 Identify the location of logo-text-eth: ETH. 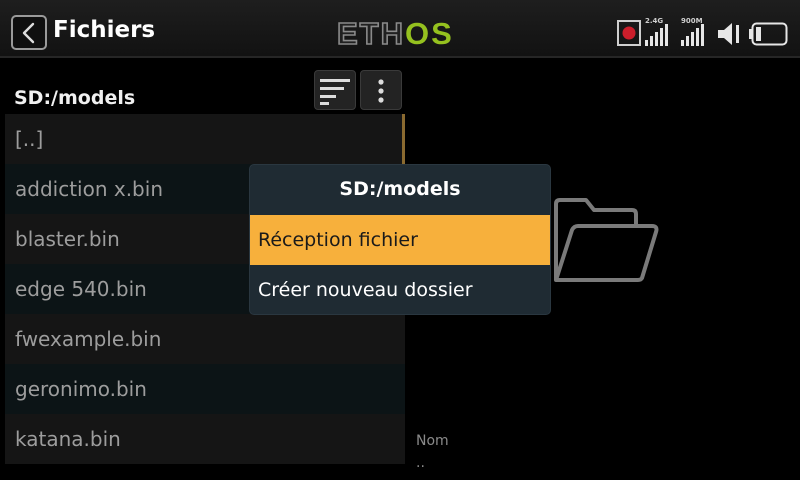
(370, 34).